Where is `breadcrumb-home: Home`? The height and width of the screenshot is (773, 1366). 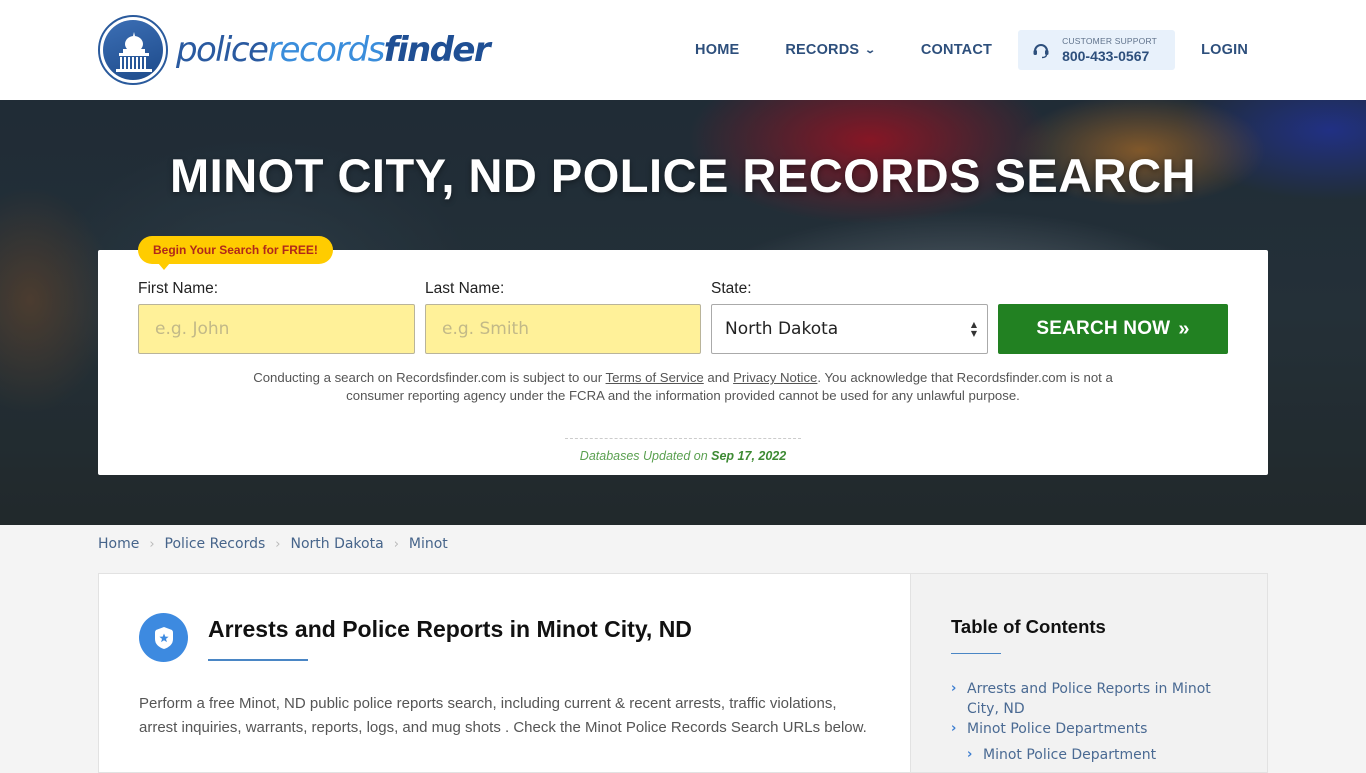 breadcrumb-home: Home is located at coordinates (118, 544).